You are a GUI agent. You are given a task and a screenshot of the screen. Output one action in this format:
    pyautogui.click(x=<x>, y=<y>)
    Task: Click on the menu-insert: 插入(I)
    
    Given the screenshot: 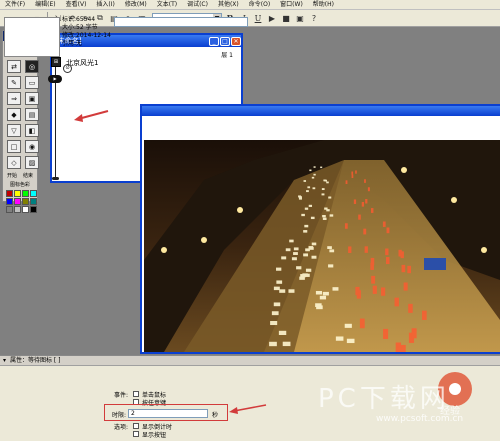 What is the action you would take?
    pyautogui.click(x=105, y=5)
    